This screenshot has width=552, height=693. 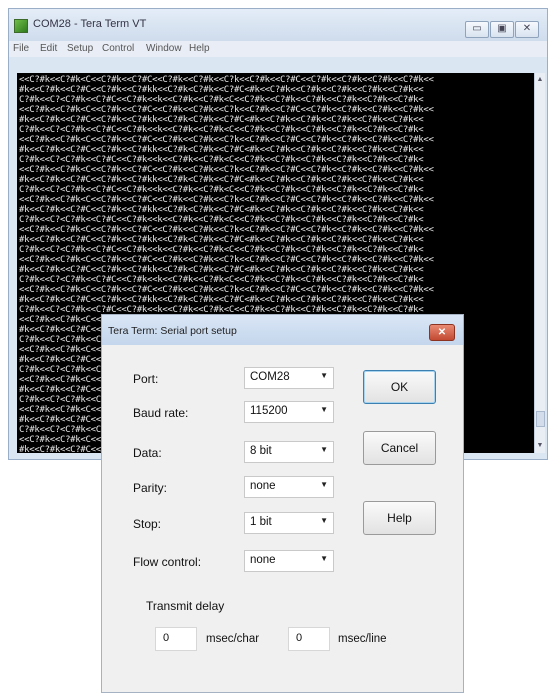 What do you see at coordinates (269, 411) in the screenshot?
I see `baud-rate-value: 115200` at bounding box center [269, 411].